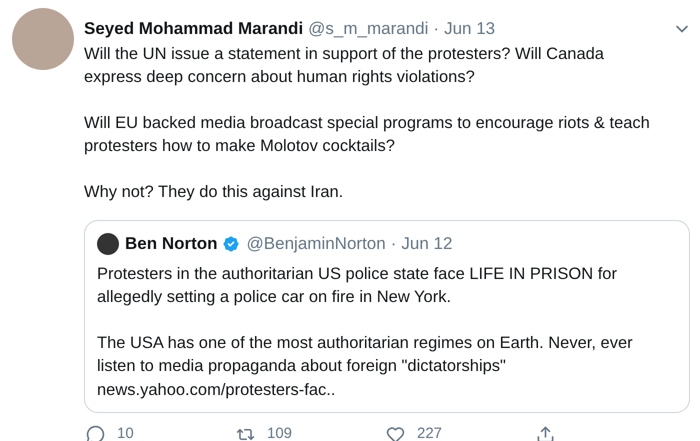 This screenshot has height=441, width=700. What do you see at coordinates (108, 243) in the screenshot?
I see `avatar` at bounding box center [108, 243].